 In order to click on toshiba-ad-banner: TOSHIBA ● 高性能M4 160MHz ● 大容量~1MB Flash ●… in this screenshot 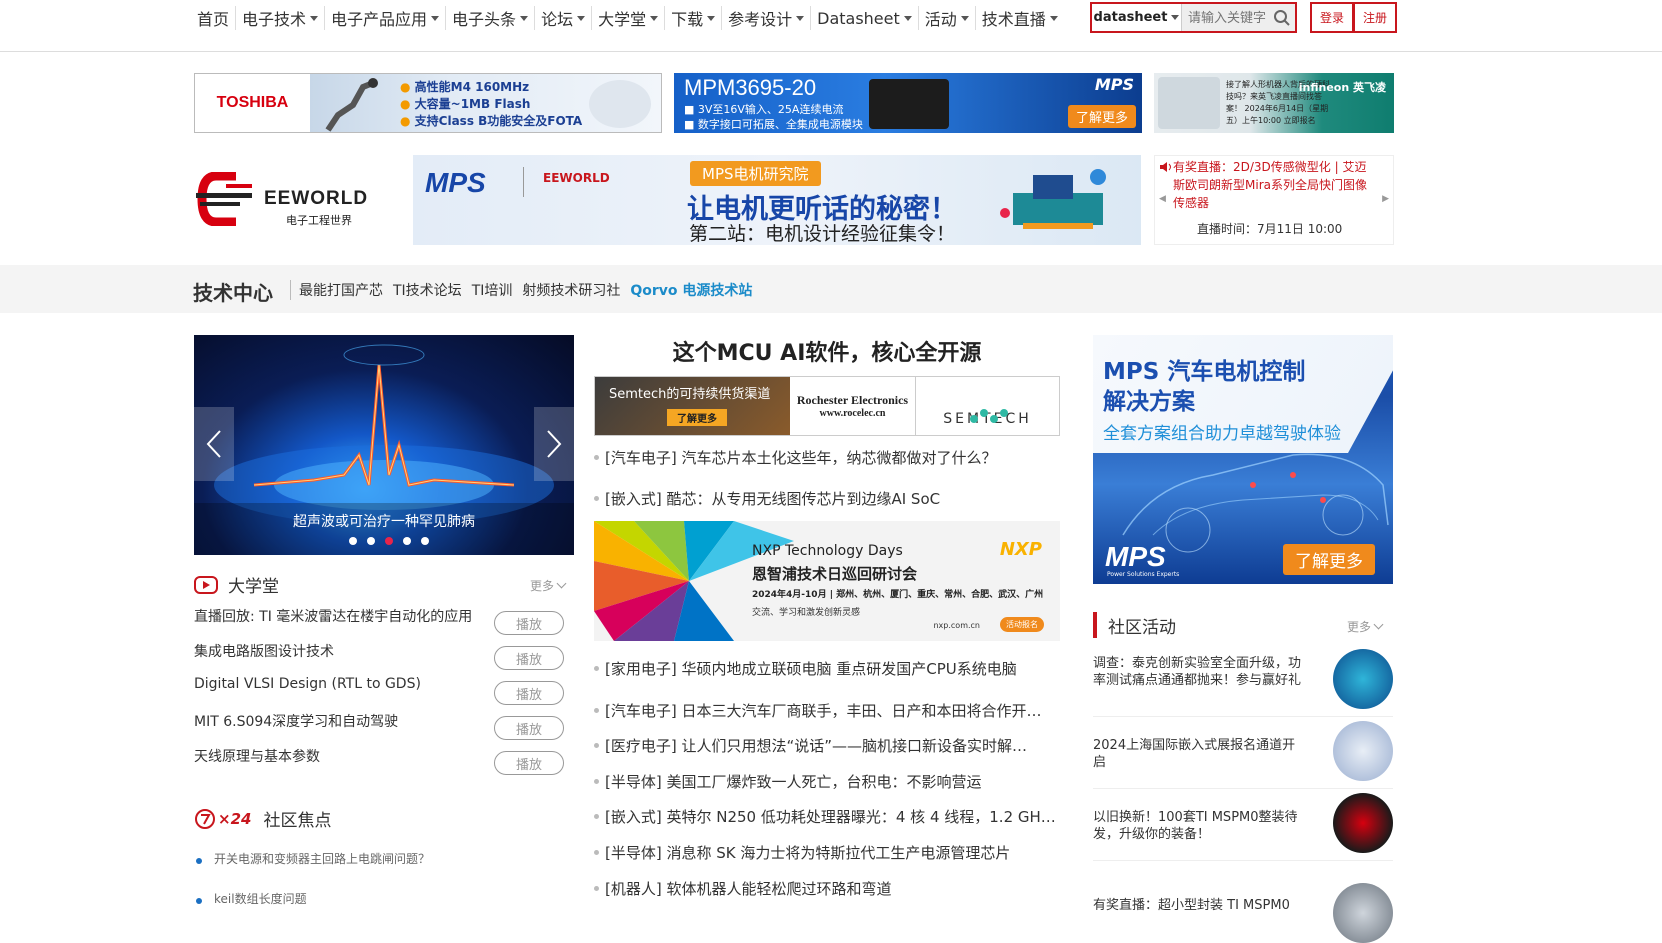, I will do `click(428, 103)`.